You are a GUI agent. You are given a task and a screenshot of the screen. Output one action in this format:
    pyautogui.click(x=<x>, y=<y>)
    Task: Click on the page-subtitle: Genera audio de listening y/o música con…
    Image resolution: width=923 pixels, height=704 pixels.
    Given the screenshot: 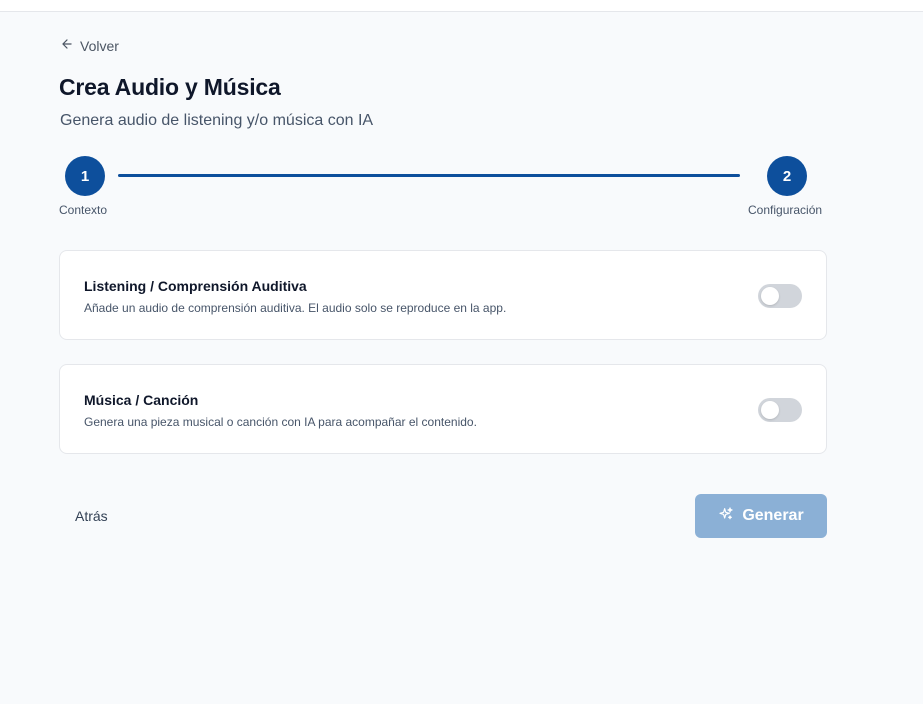 What is the action you would take?
    pyautogui.click(x=217, y=120)
    